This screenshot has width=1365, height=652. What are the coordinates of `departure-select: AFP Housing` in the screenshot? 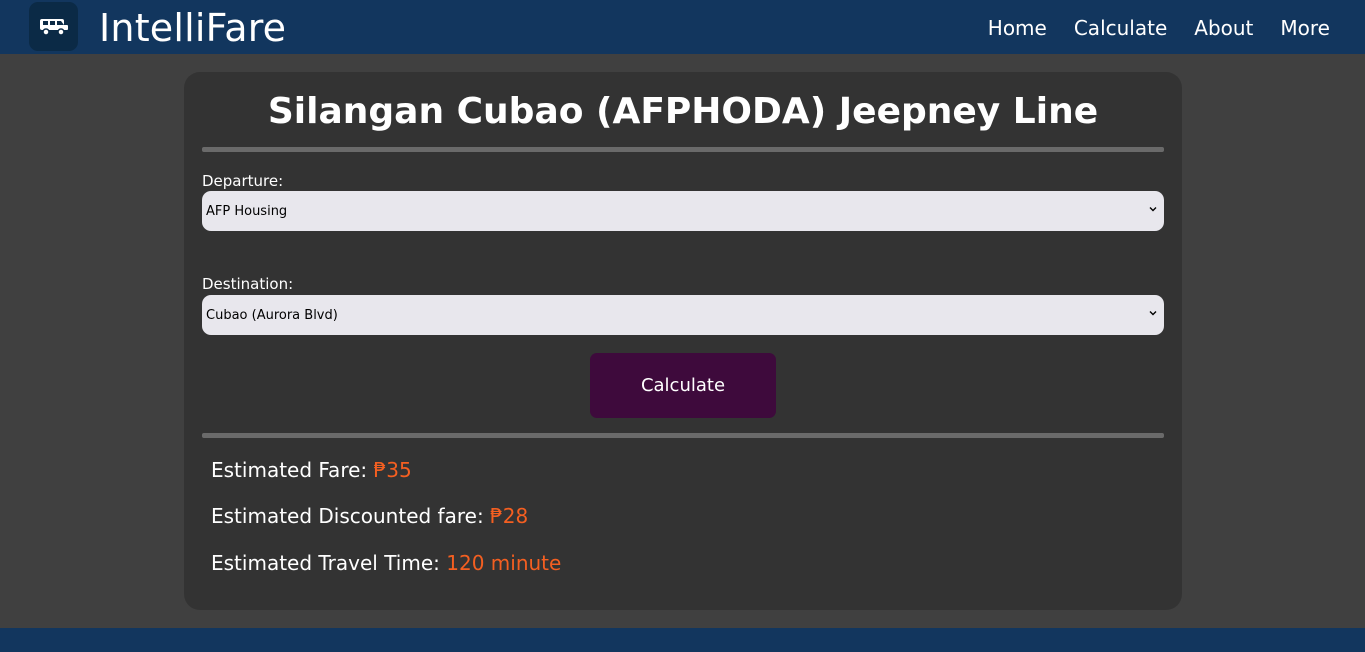 It's located at (683, 211).